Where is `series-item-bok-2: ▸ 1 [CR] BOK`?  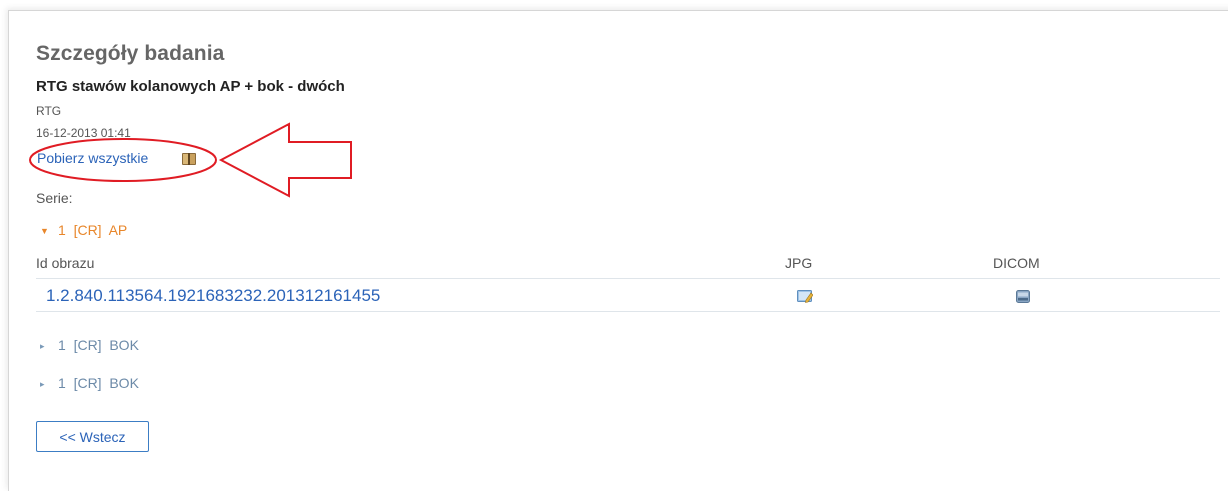 series-item-bok-2: ▸ 1 [CR] BOK is located at coordinates (89, 383).